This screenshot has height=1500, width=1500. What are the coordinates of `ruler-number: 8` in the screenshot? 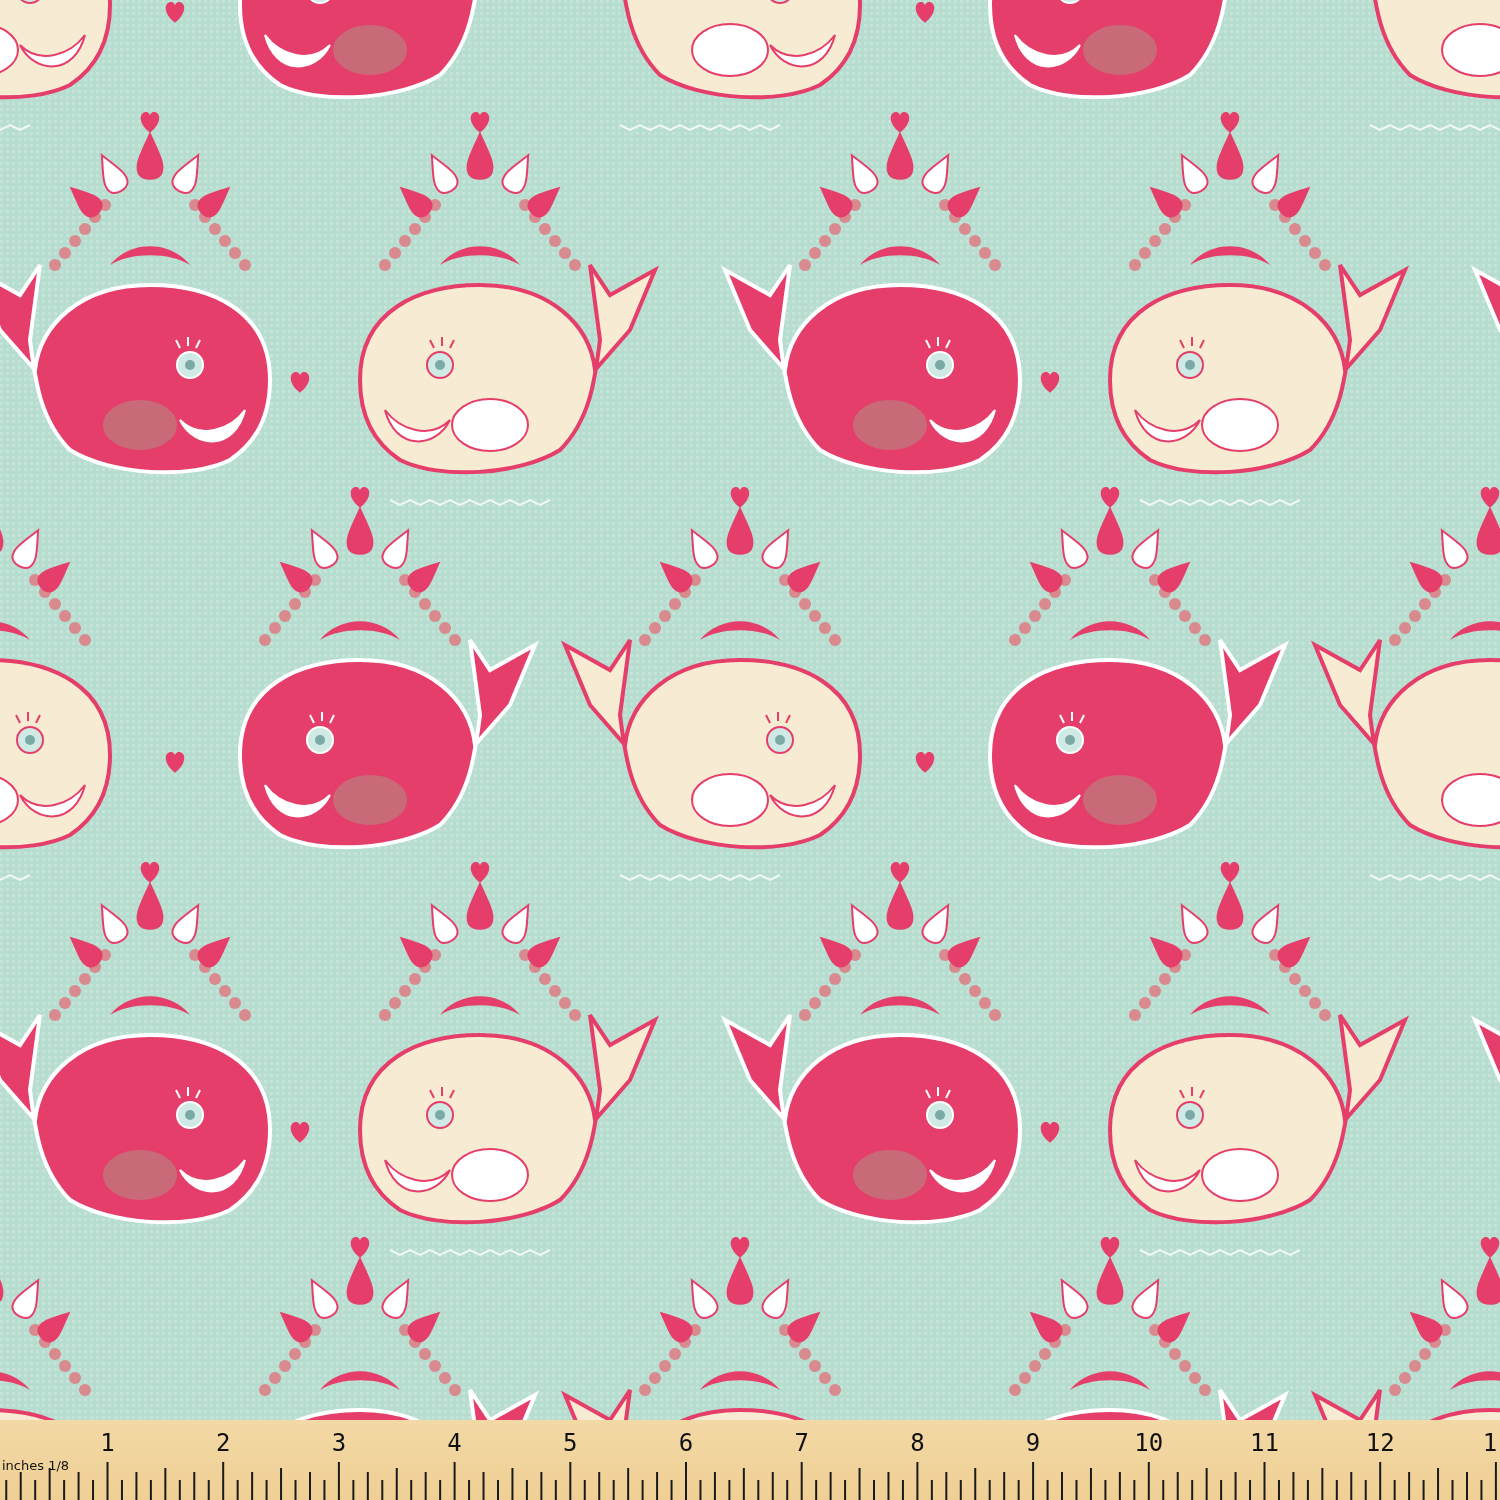 It's located at (917, 1443).